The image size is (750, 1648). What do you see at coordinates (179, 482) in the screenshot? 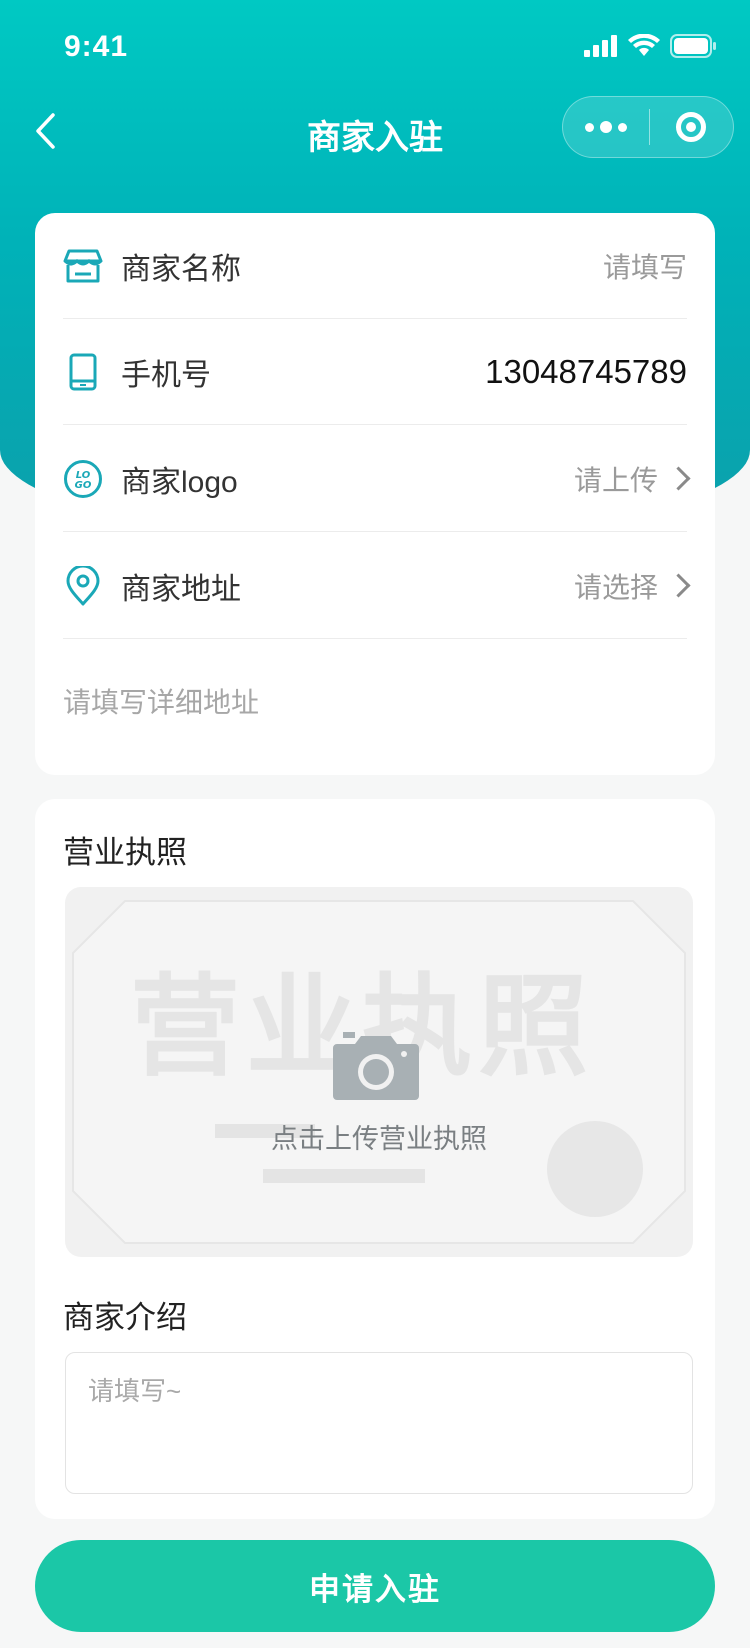
I see `logo-label: 商家logo` at bounding box center [179, 482].